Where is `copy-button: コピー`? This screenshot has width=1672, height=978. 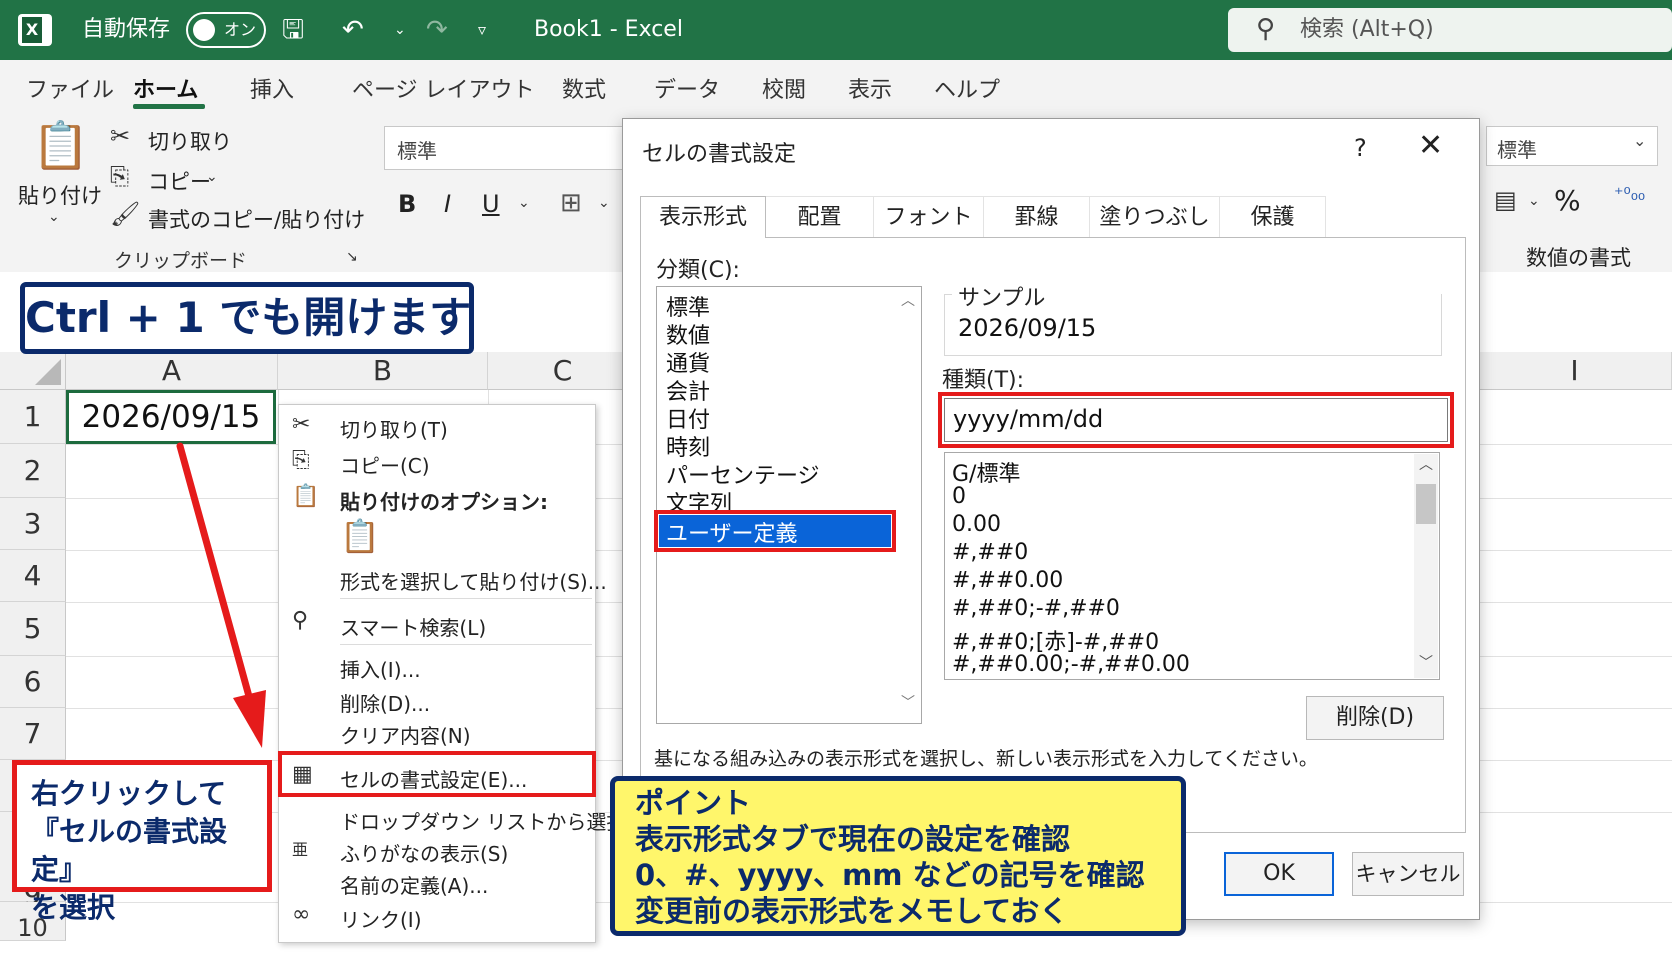
copy-button: コピー is located at coordinates (179, 181).